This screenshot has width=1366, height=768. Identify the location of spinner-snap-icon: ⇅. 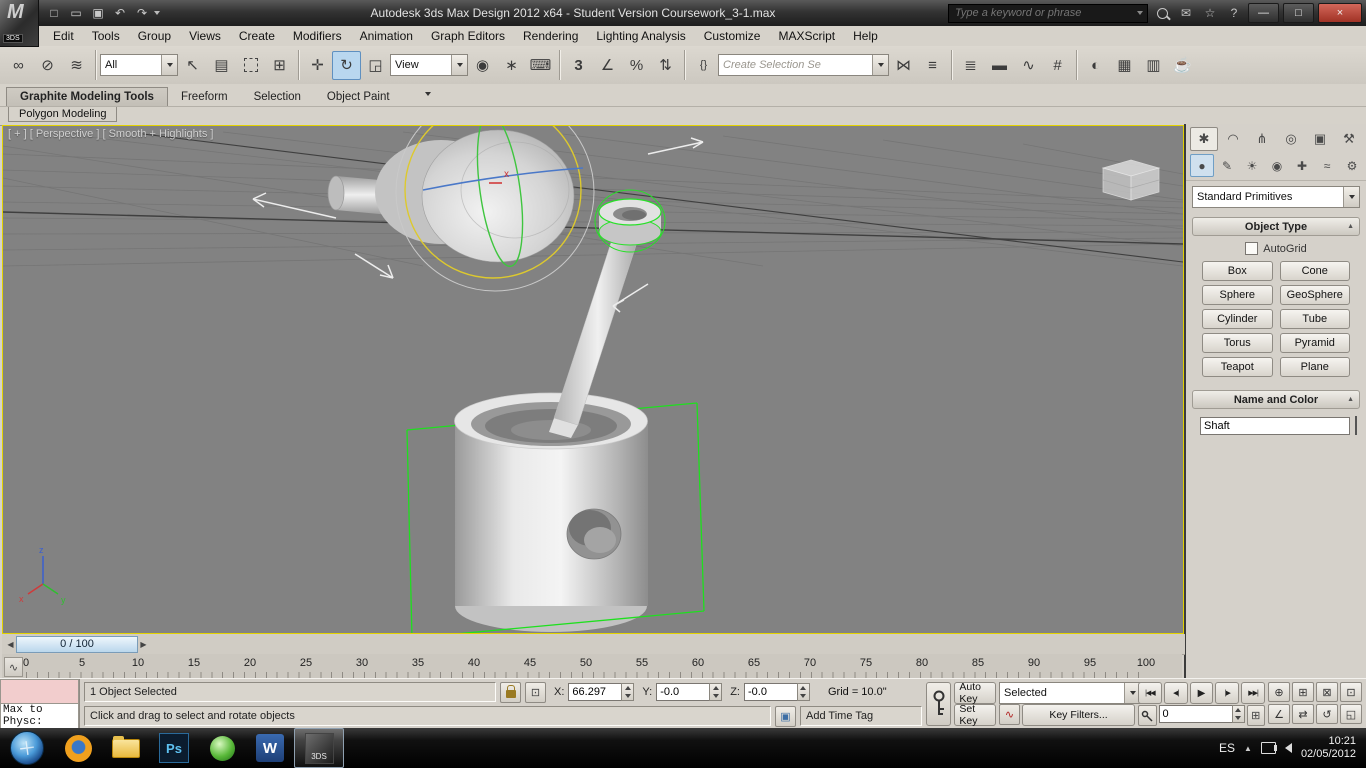
(665, 65).